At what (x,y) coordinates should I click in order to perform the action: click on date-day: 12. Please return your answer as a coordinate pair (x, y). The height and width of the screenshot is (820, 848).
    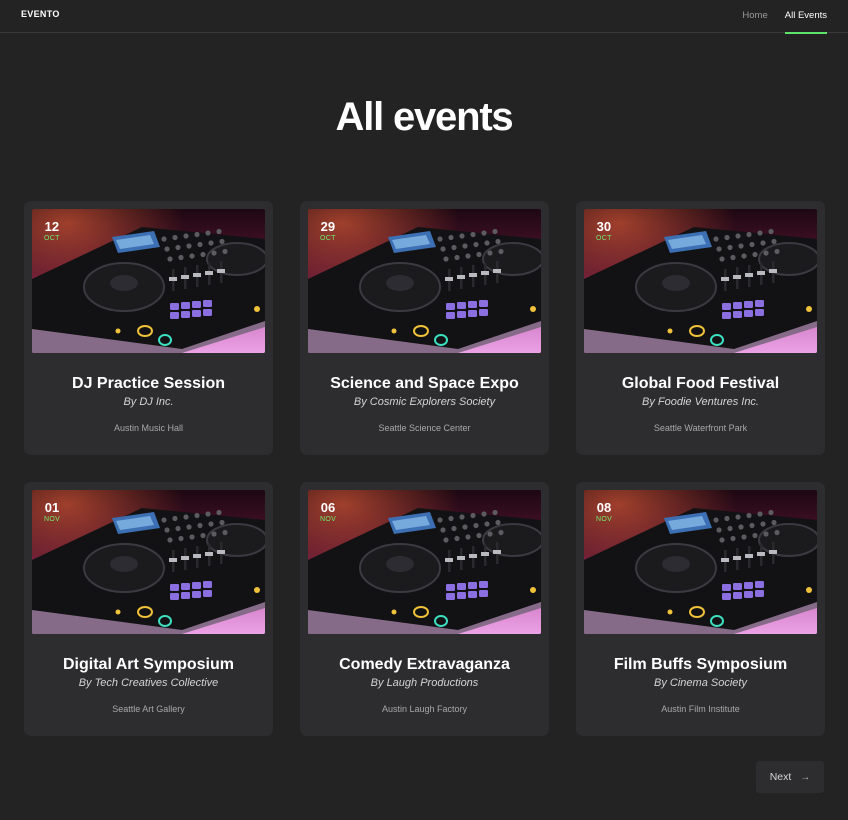
    Looking at the image, I should click on (52, 226).